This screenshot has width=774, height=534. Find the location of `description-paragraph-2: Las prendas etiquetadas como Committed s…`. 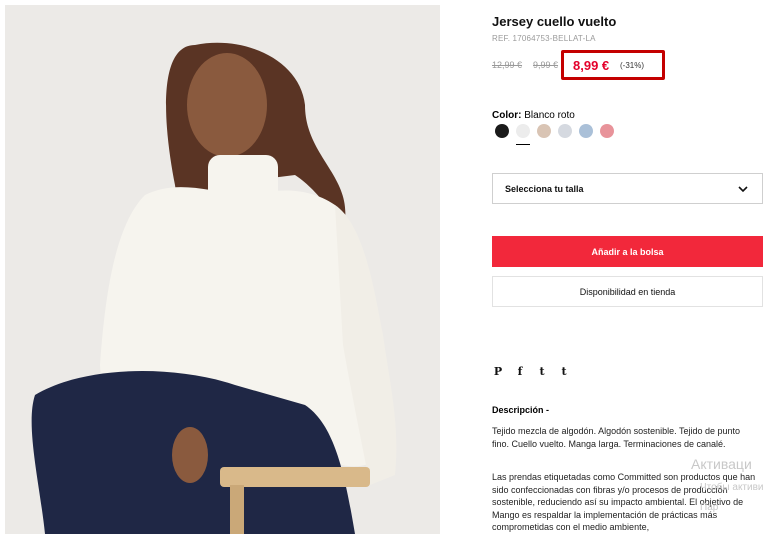

description-paragraph-2: Las prendas etiquetadas como Committed s… is located at coordinates (624, 502).